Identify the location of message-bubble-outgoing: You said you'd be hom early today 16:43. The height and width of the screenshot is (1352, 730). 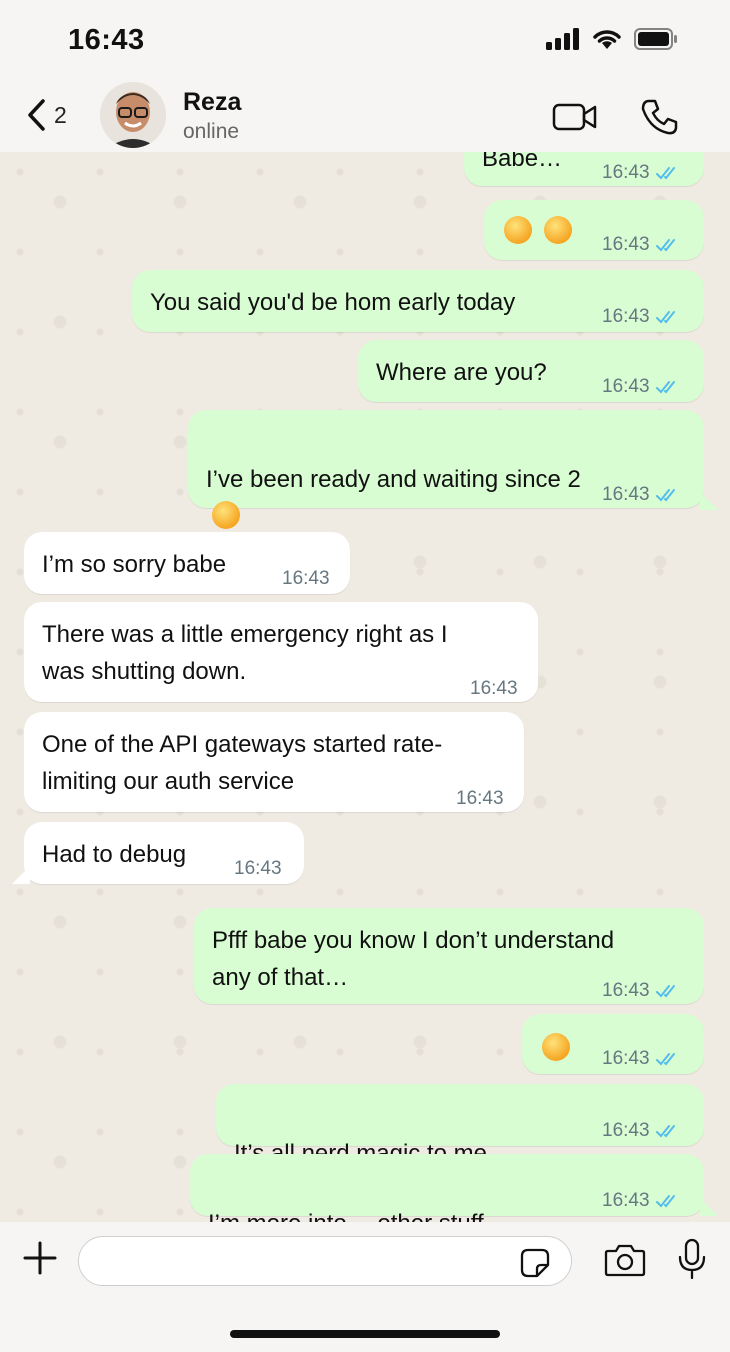
(418, 301).